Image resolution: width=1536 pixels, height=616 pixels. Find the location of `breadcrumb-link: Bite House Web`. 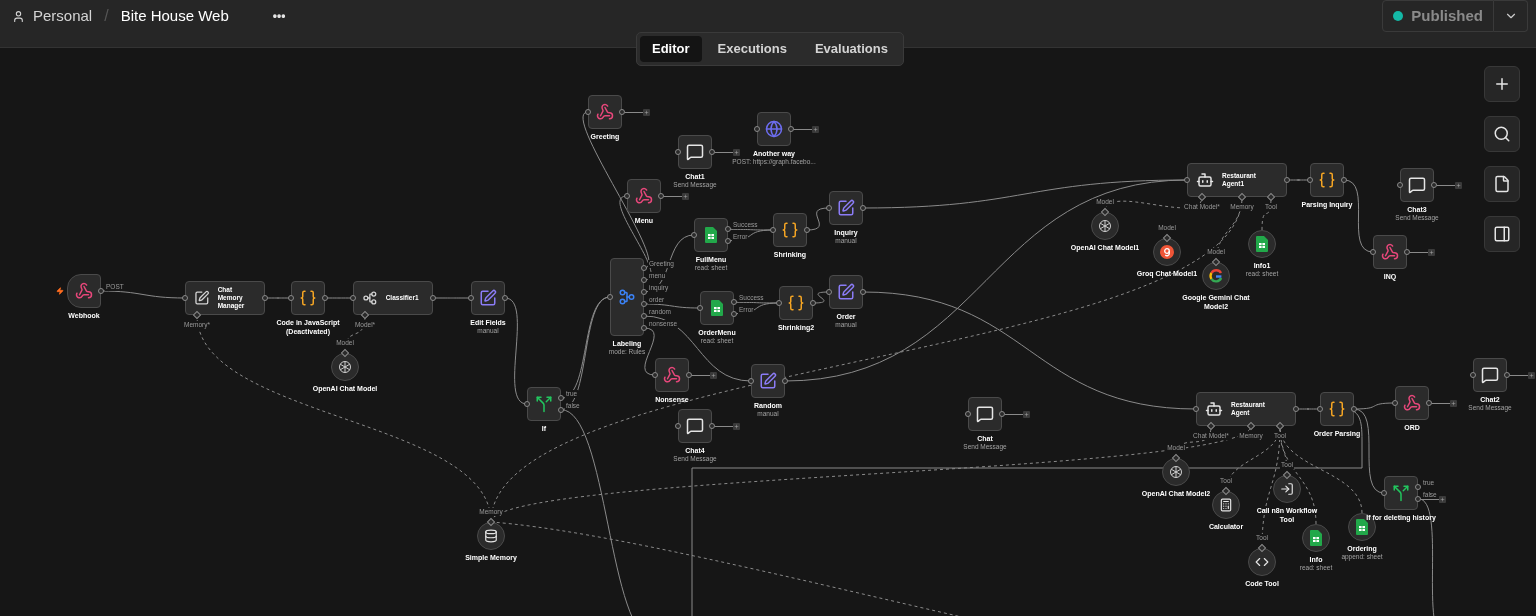

breadcrumb-link: Bite House Web is located at coordinates (174, 16).